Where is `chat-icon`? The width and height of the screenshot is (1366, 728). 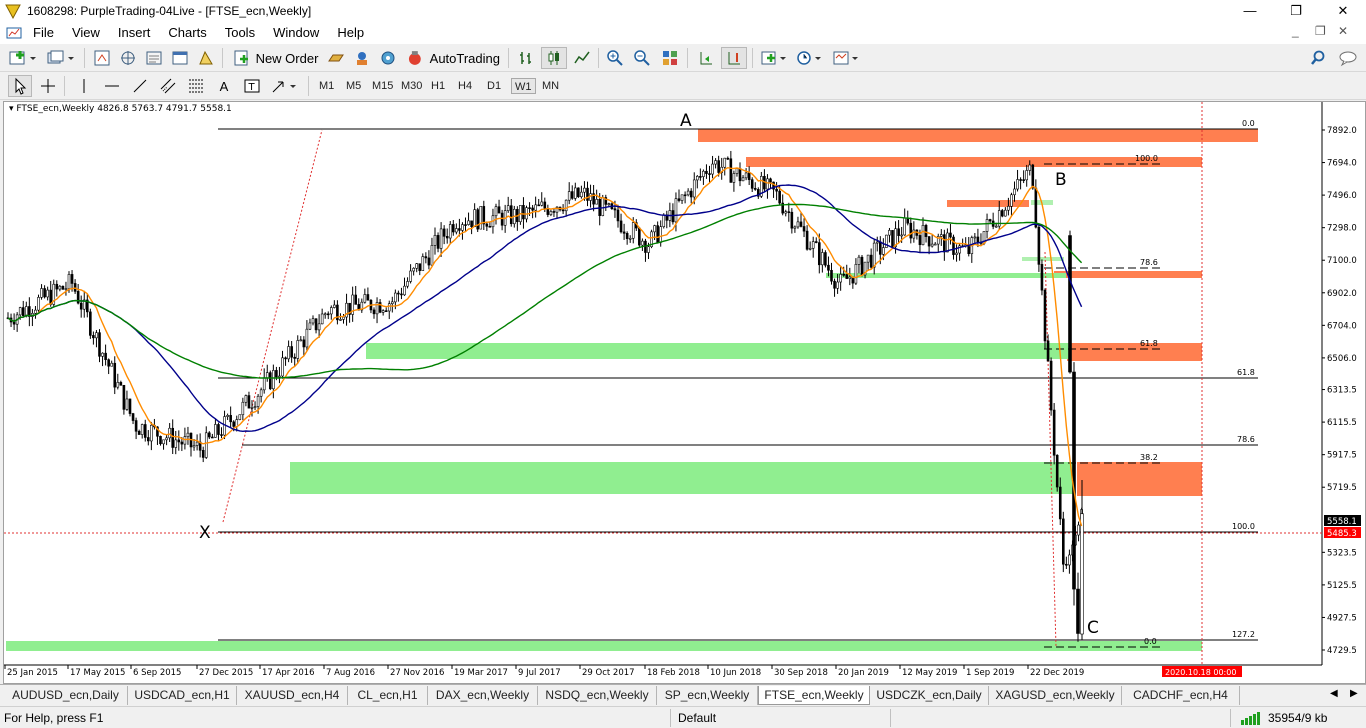 chat-icon is located at coordinates (1348, 58).